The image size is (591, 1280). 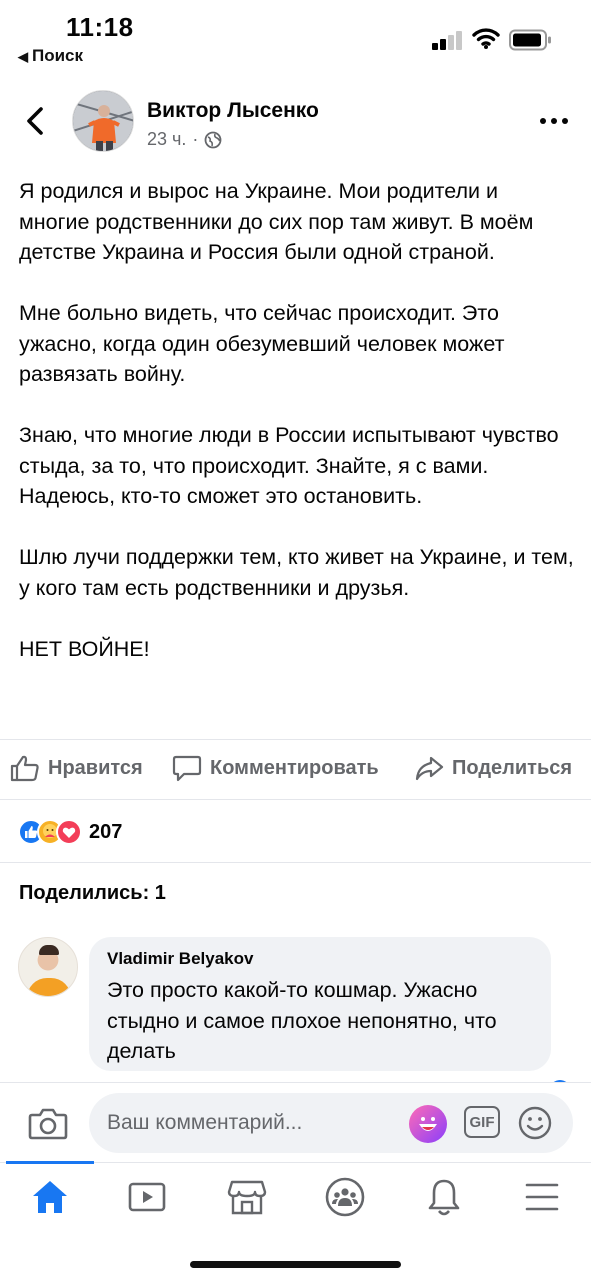 What do you see at coordinates (84, 648) in the screenshot?
I see `post-paragraph: НЕТ ВОЙНЕ!` at bounding box center [84, 648].